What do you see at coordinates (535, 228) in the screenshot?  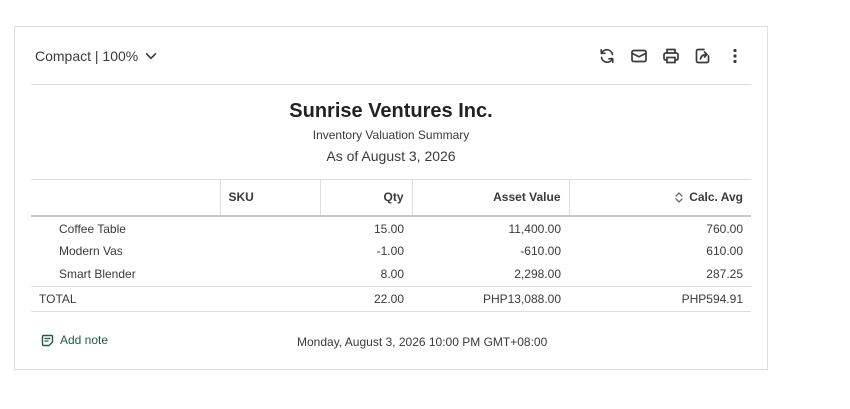 I see `asset-value-cell: 11,400.00` at bounding box center [535, 228].